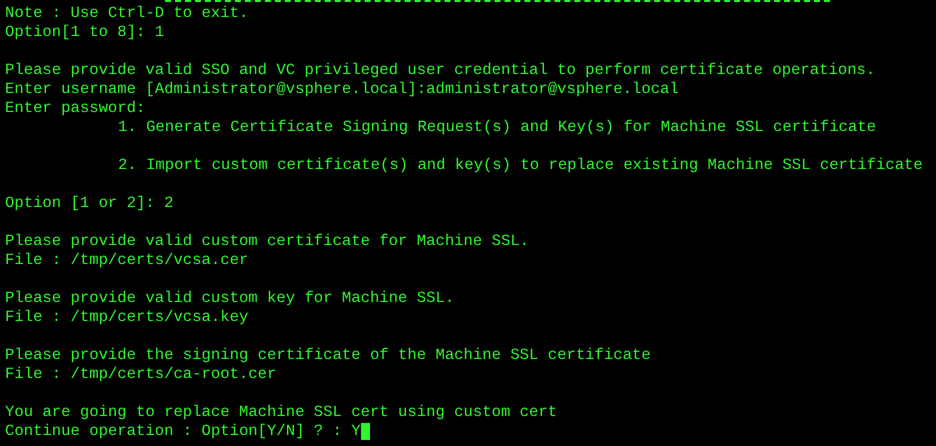 This screenshot has width=936, height=446. Describe the element at coordinates (497, 127) in the screenshot. I see `menu-option: 1. Generate Certificate Signing Request(s) and Key(s) for Machine SSL certificate` at that location.